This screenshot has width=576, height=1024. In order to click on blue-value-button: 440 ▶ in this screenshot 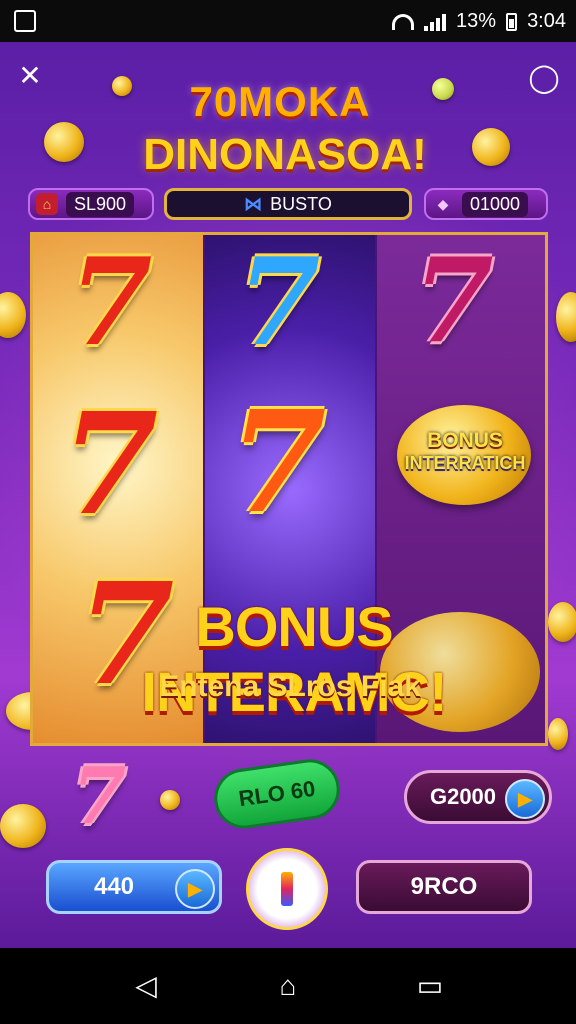, I will do `click(134, 887)`.